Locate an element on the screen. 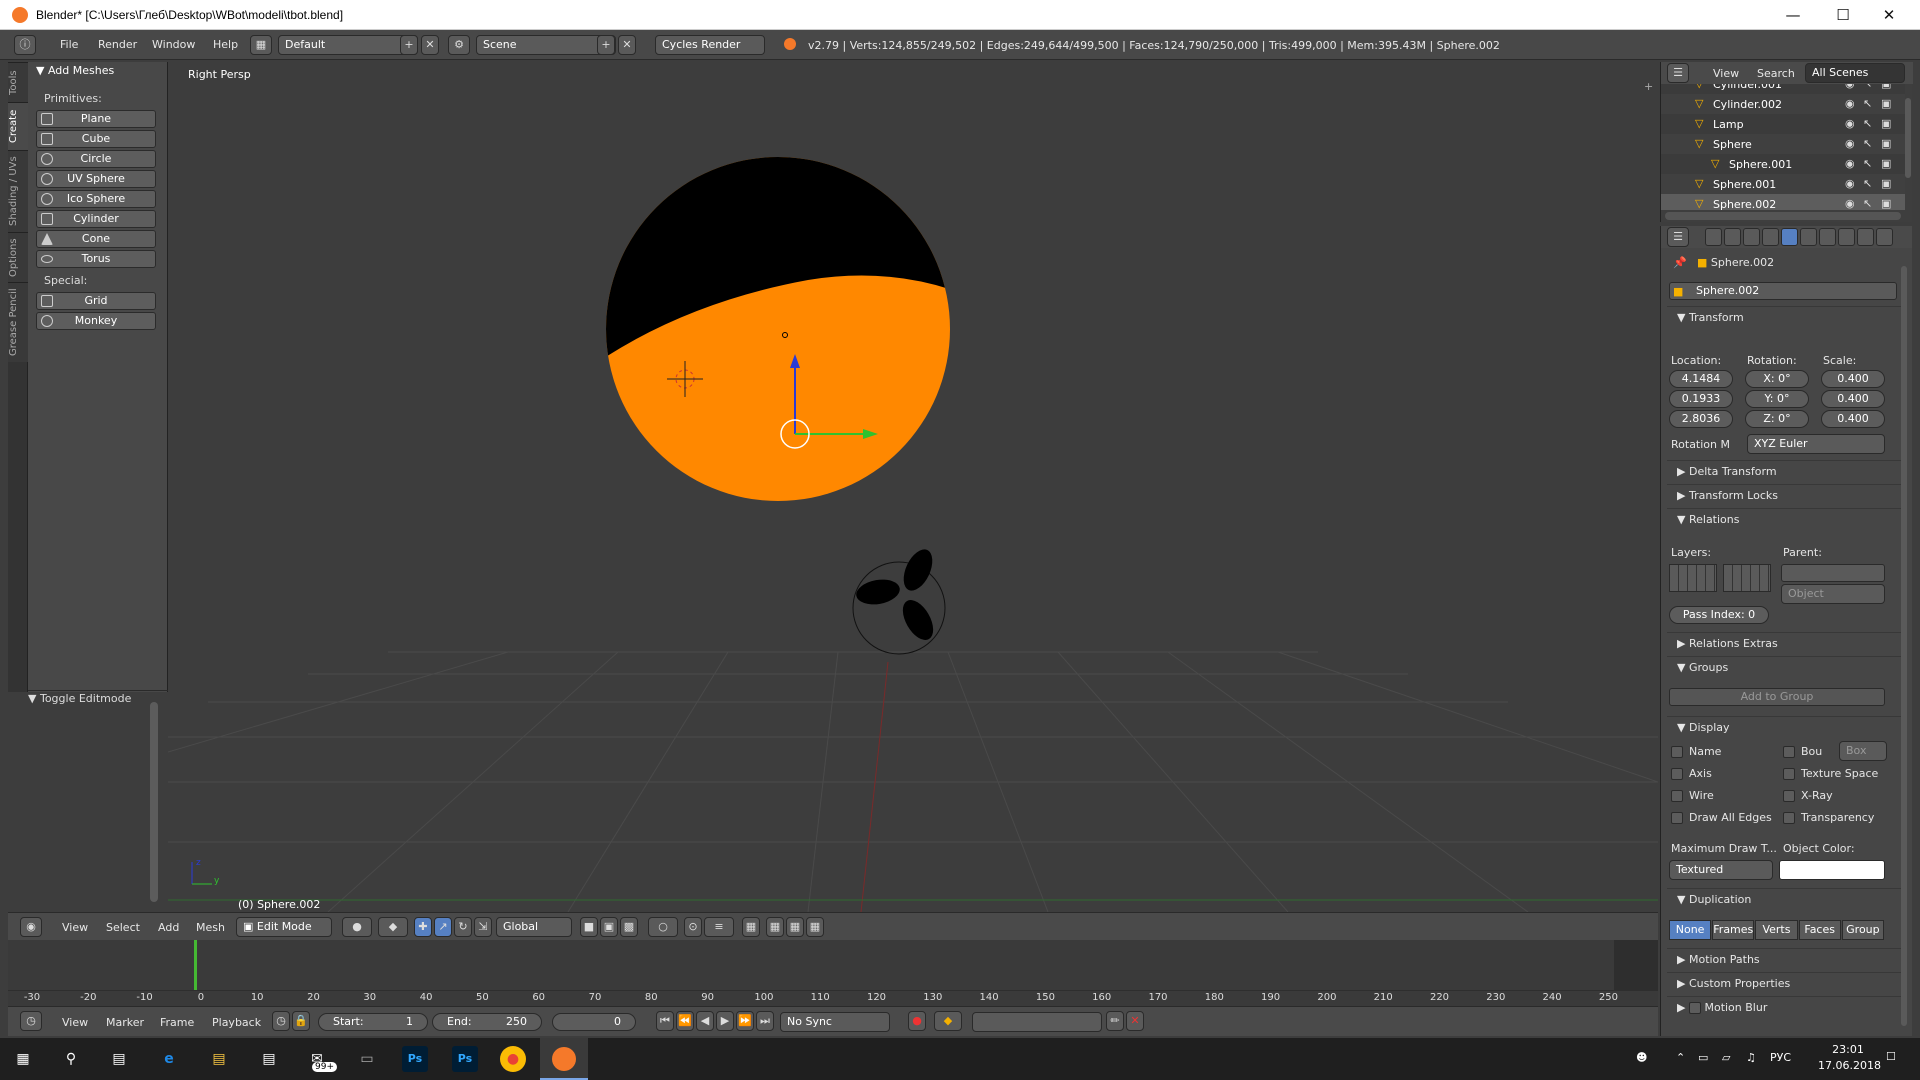 Image resolution: width=1920 pixels, height=1080 pixels. object-color-swatch is located at coordinates (1832, 870).